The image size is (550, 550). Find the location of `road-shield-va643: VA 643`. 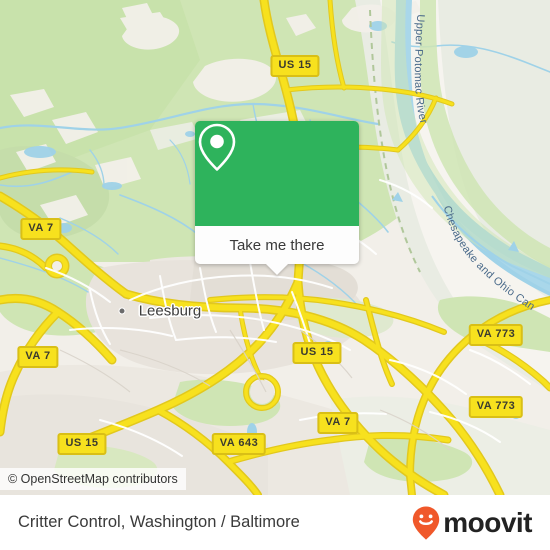

road-shield-va643: VA 643 is located at coordinates (239, 444).